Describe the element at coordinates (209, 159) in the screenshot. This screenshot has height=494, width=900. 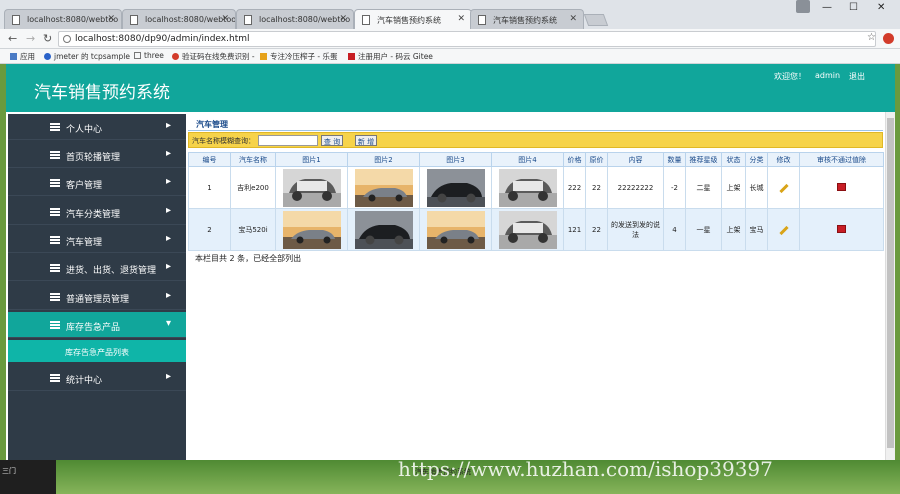
I see `column-header: 编号` at that location.